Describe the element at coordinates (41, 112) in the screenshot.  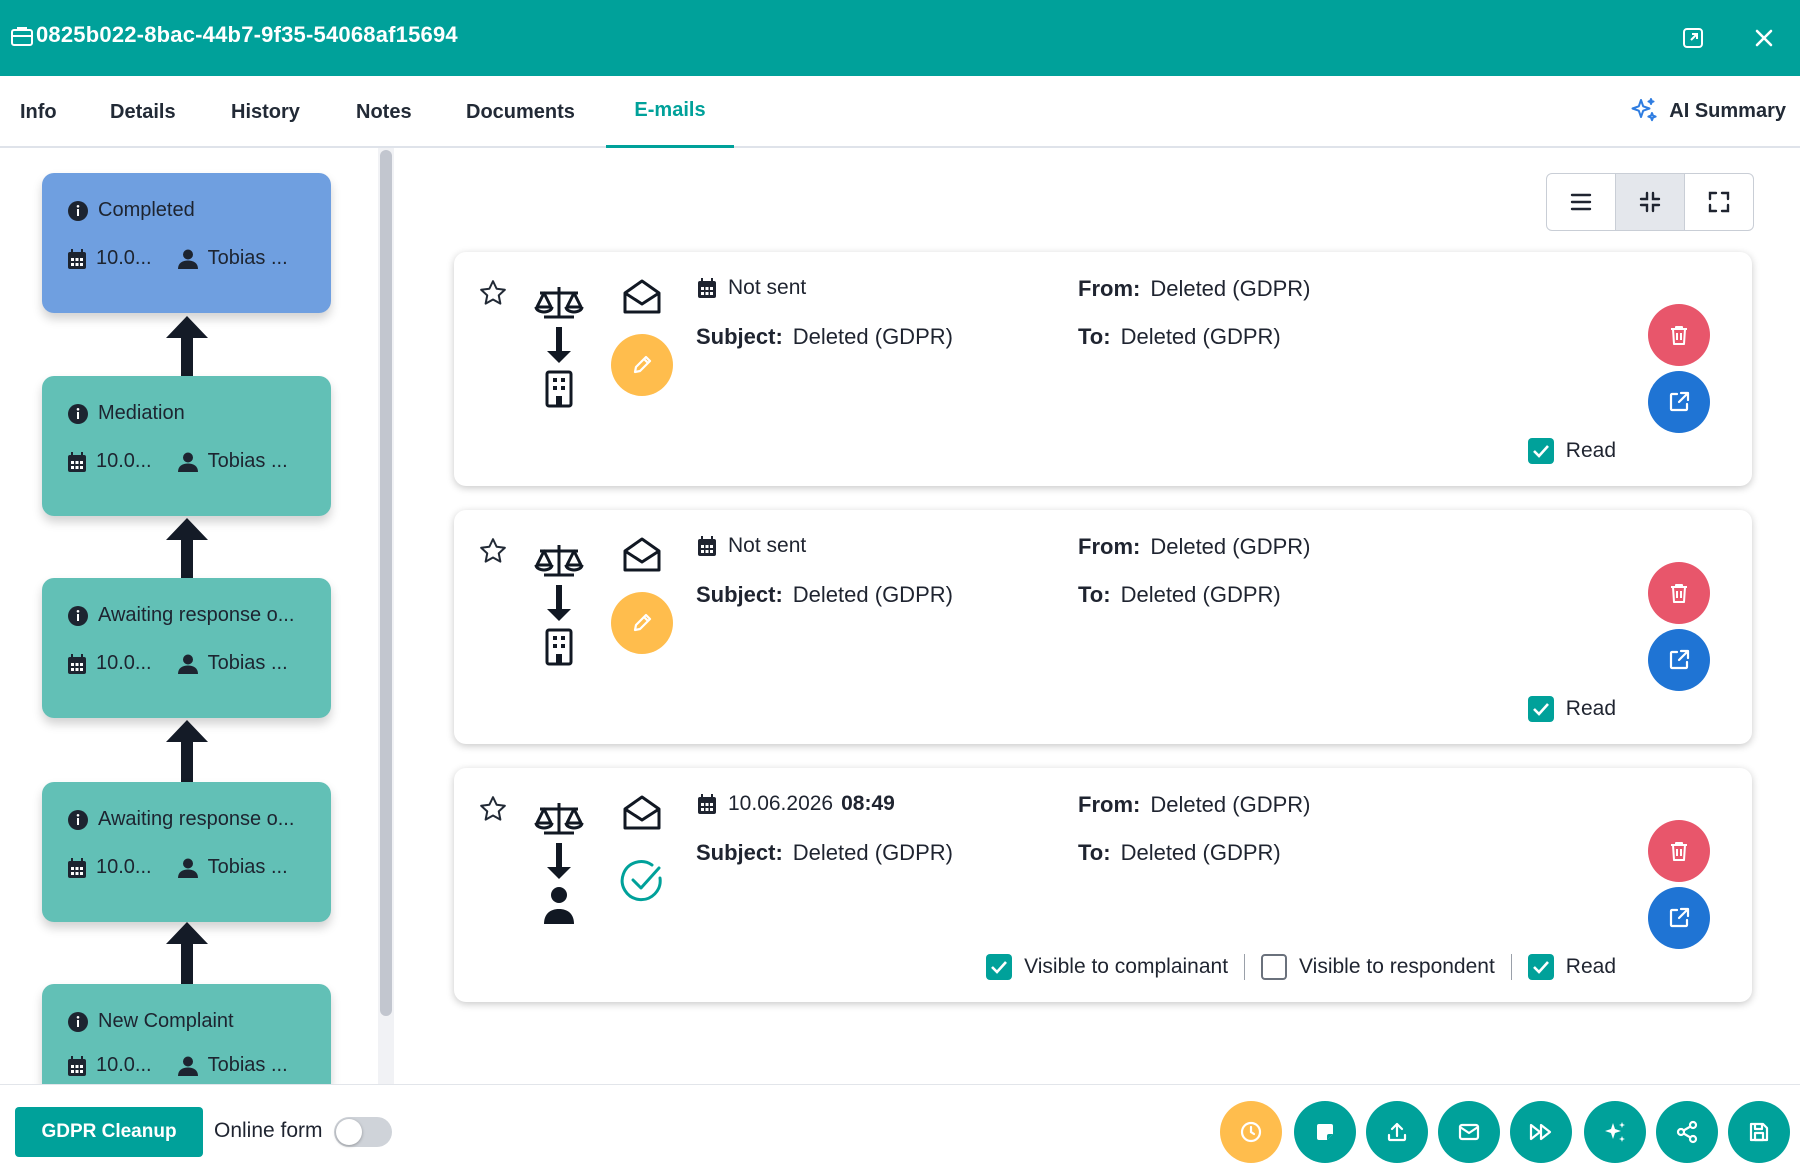
I see `tab-info: Info` at that location.